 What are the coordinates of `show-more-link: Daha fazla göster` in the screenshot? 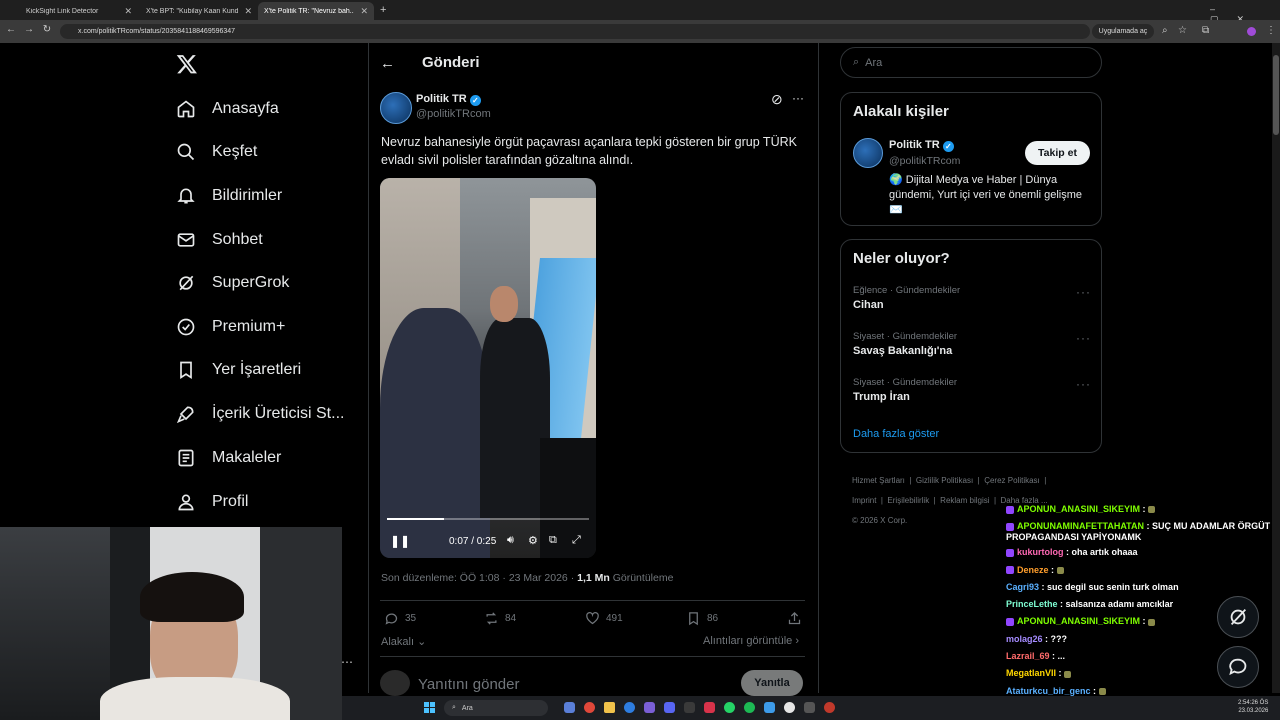 It's located at (896, 434).